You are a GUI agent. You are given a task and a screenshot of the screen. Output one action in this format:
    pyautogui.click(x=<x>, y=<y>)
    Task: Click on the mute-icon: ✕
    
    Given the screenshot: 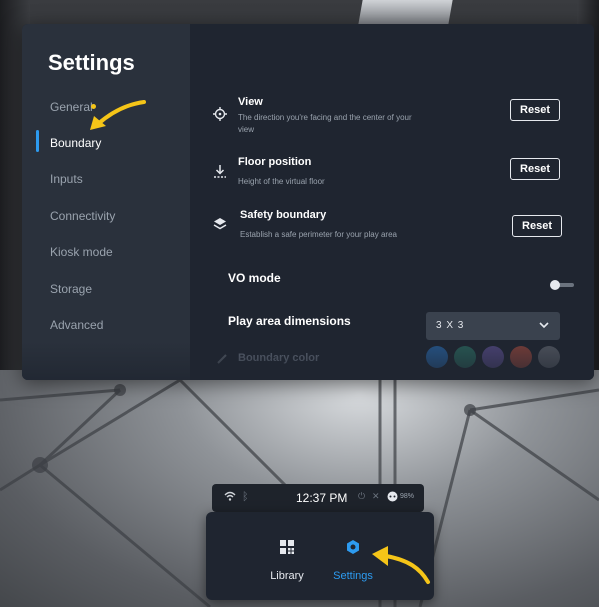 What is the action you would take?
    pyautogui.click(x=376, y=496)
    